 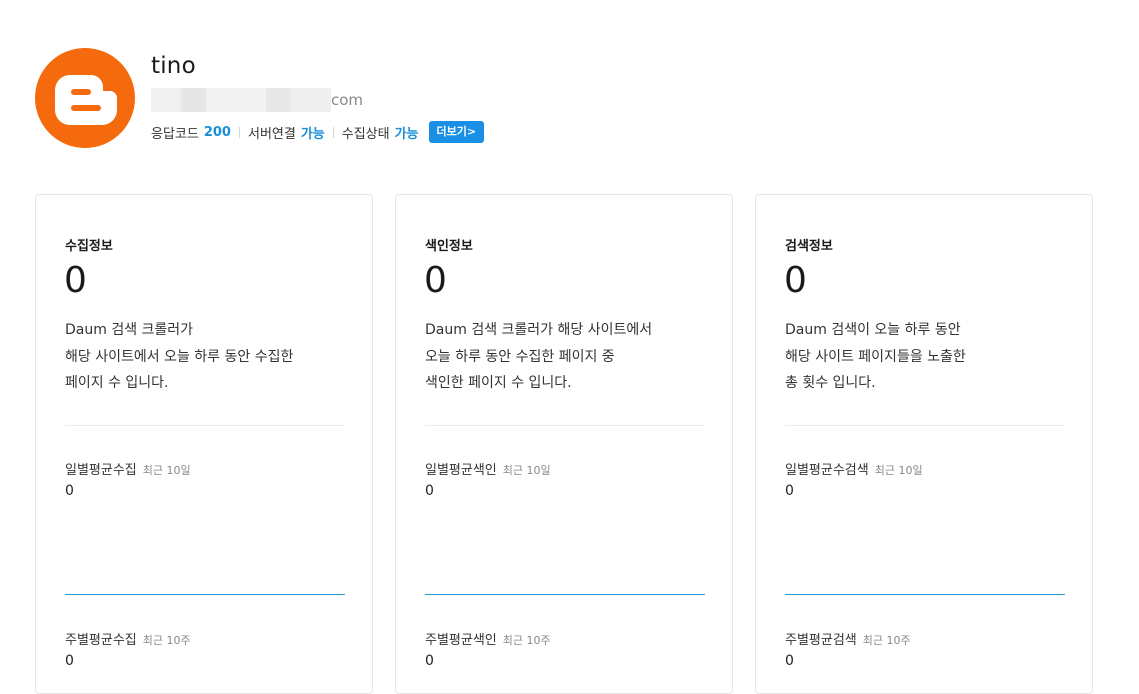 I want to click on server-connection-label: 서버연결, so click(x=271, y=134).